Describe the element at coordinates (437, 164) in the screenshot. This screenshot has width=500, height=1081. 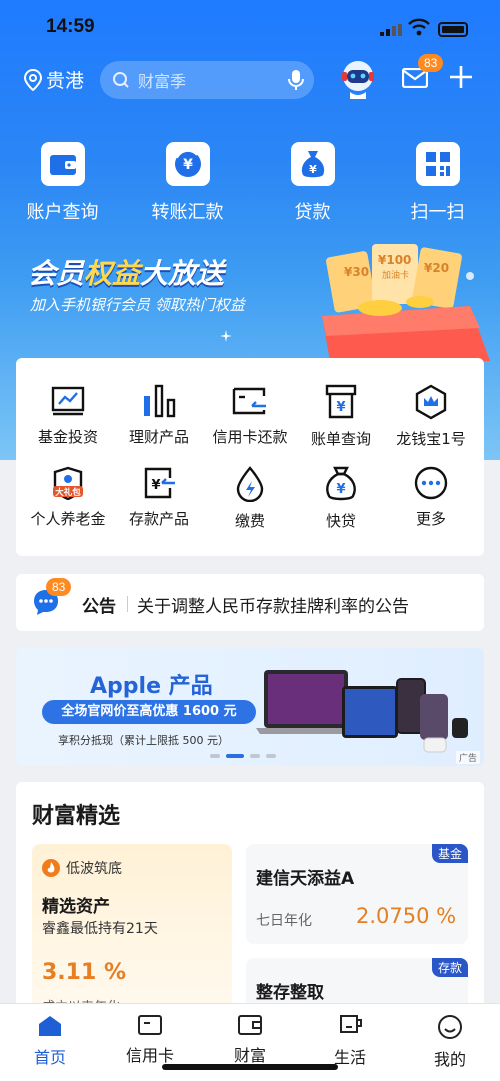
I see `scan-icon` at that location.